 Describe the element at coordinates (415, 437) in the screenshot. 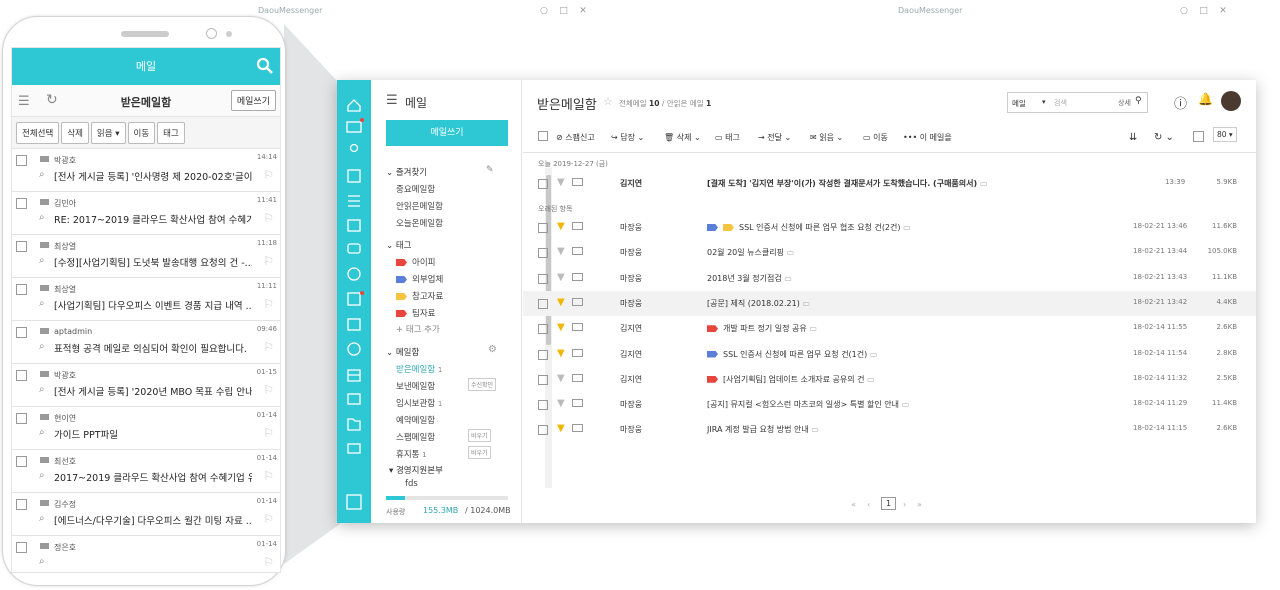

I see `sidebar-item-mailbox: 스팸메일함` at that location.